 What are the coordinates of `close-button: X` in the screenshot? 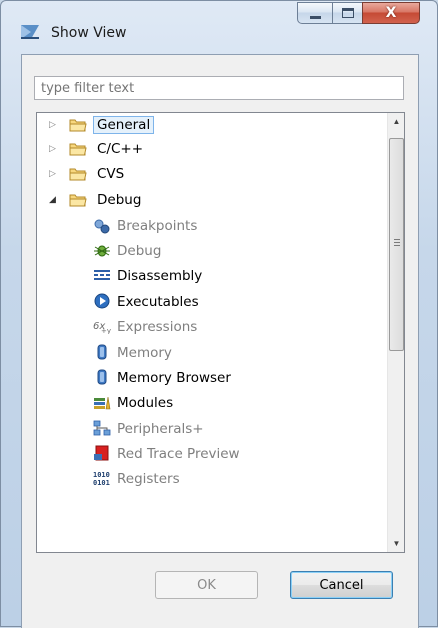 It's located at (391, 13).